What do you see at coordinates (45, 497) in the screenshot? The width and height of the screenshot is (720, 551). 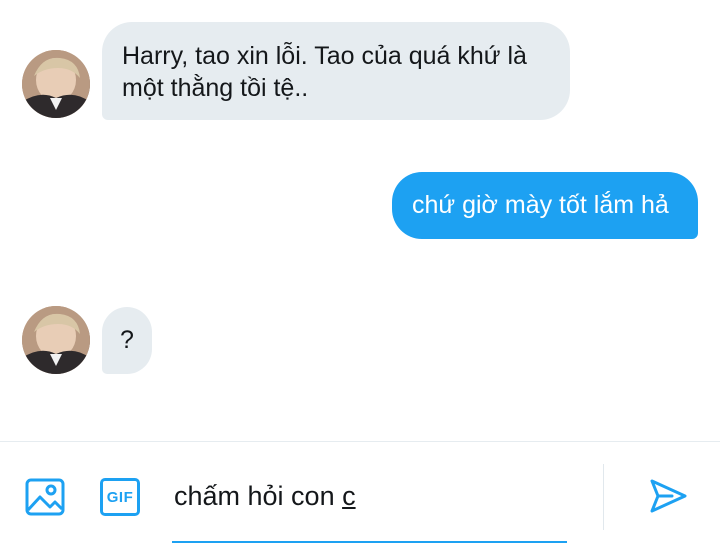 I see `image-icon` at bounding box center [45, 497].